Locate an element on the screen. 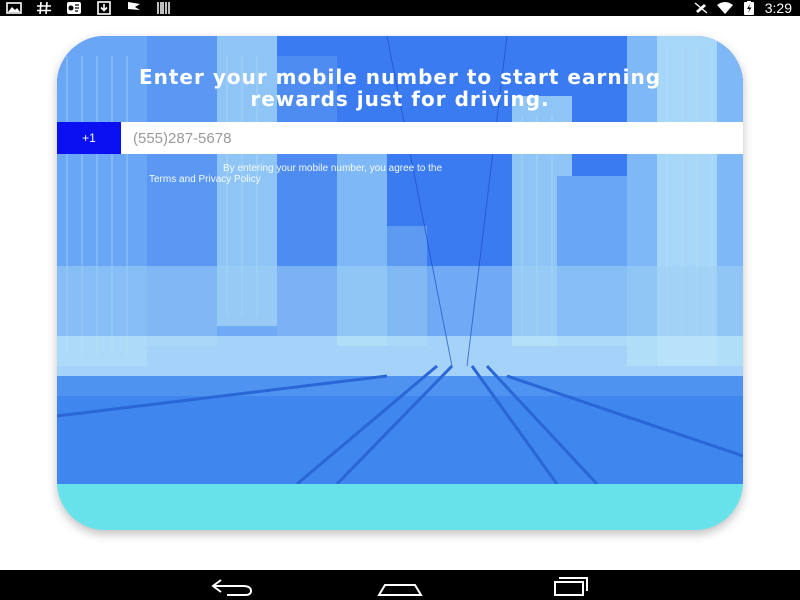  download-icon is located at coordinates (104, 8).